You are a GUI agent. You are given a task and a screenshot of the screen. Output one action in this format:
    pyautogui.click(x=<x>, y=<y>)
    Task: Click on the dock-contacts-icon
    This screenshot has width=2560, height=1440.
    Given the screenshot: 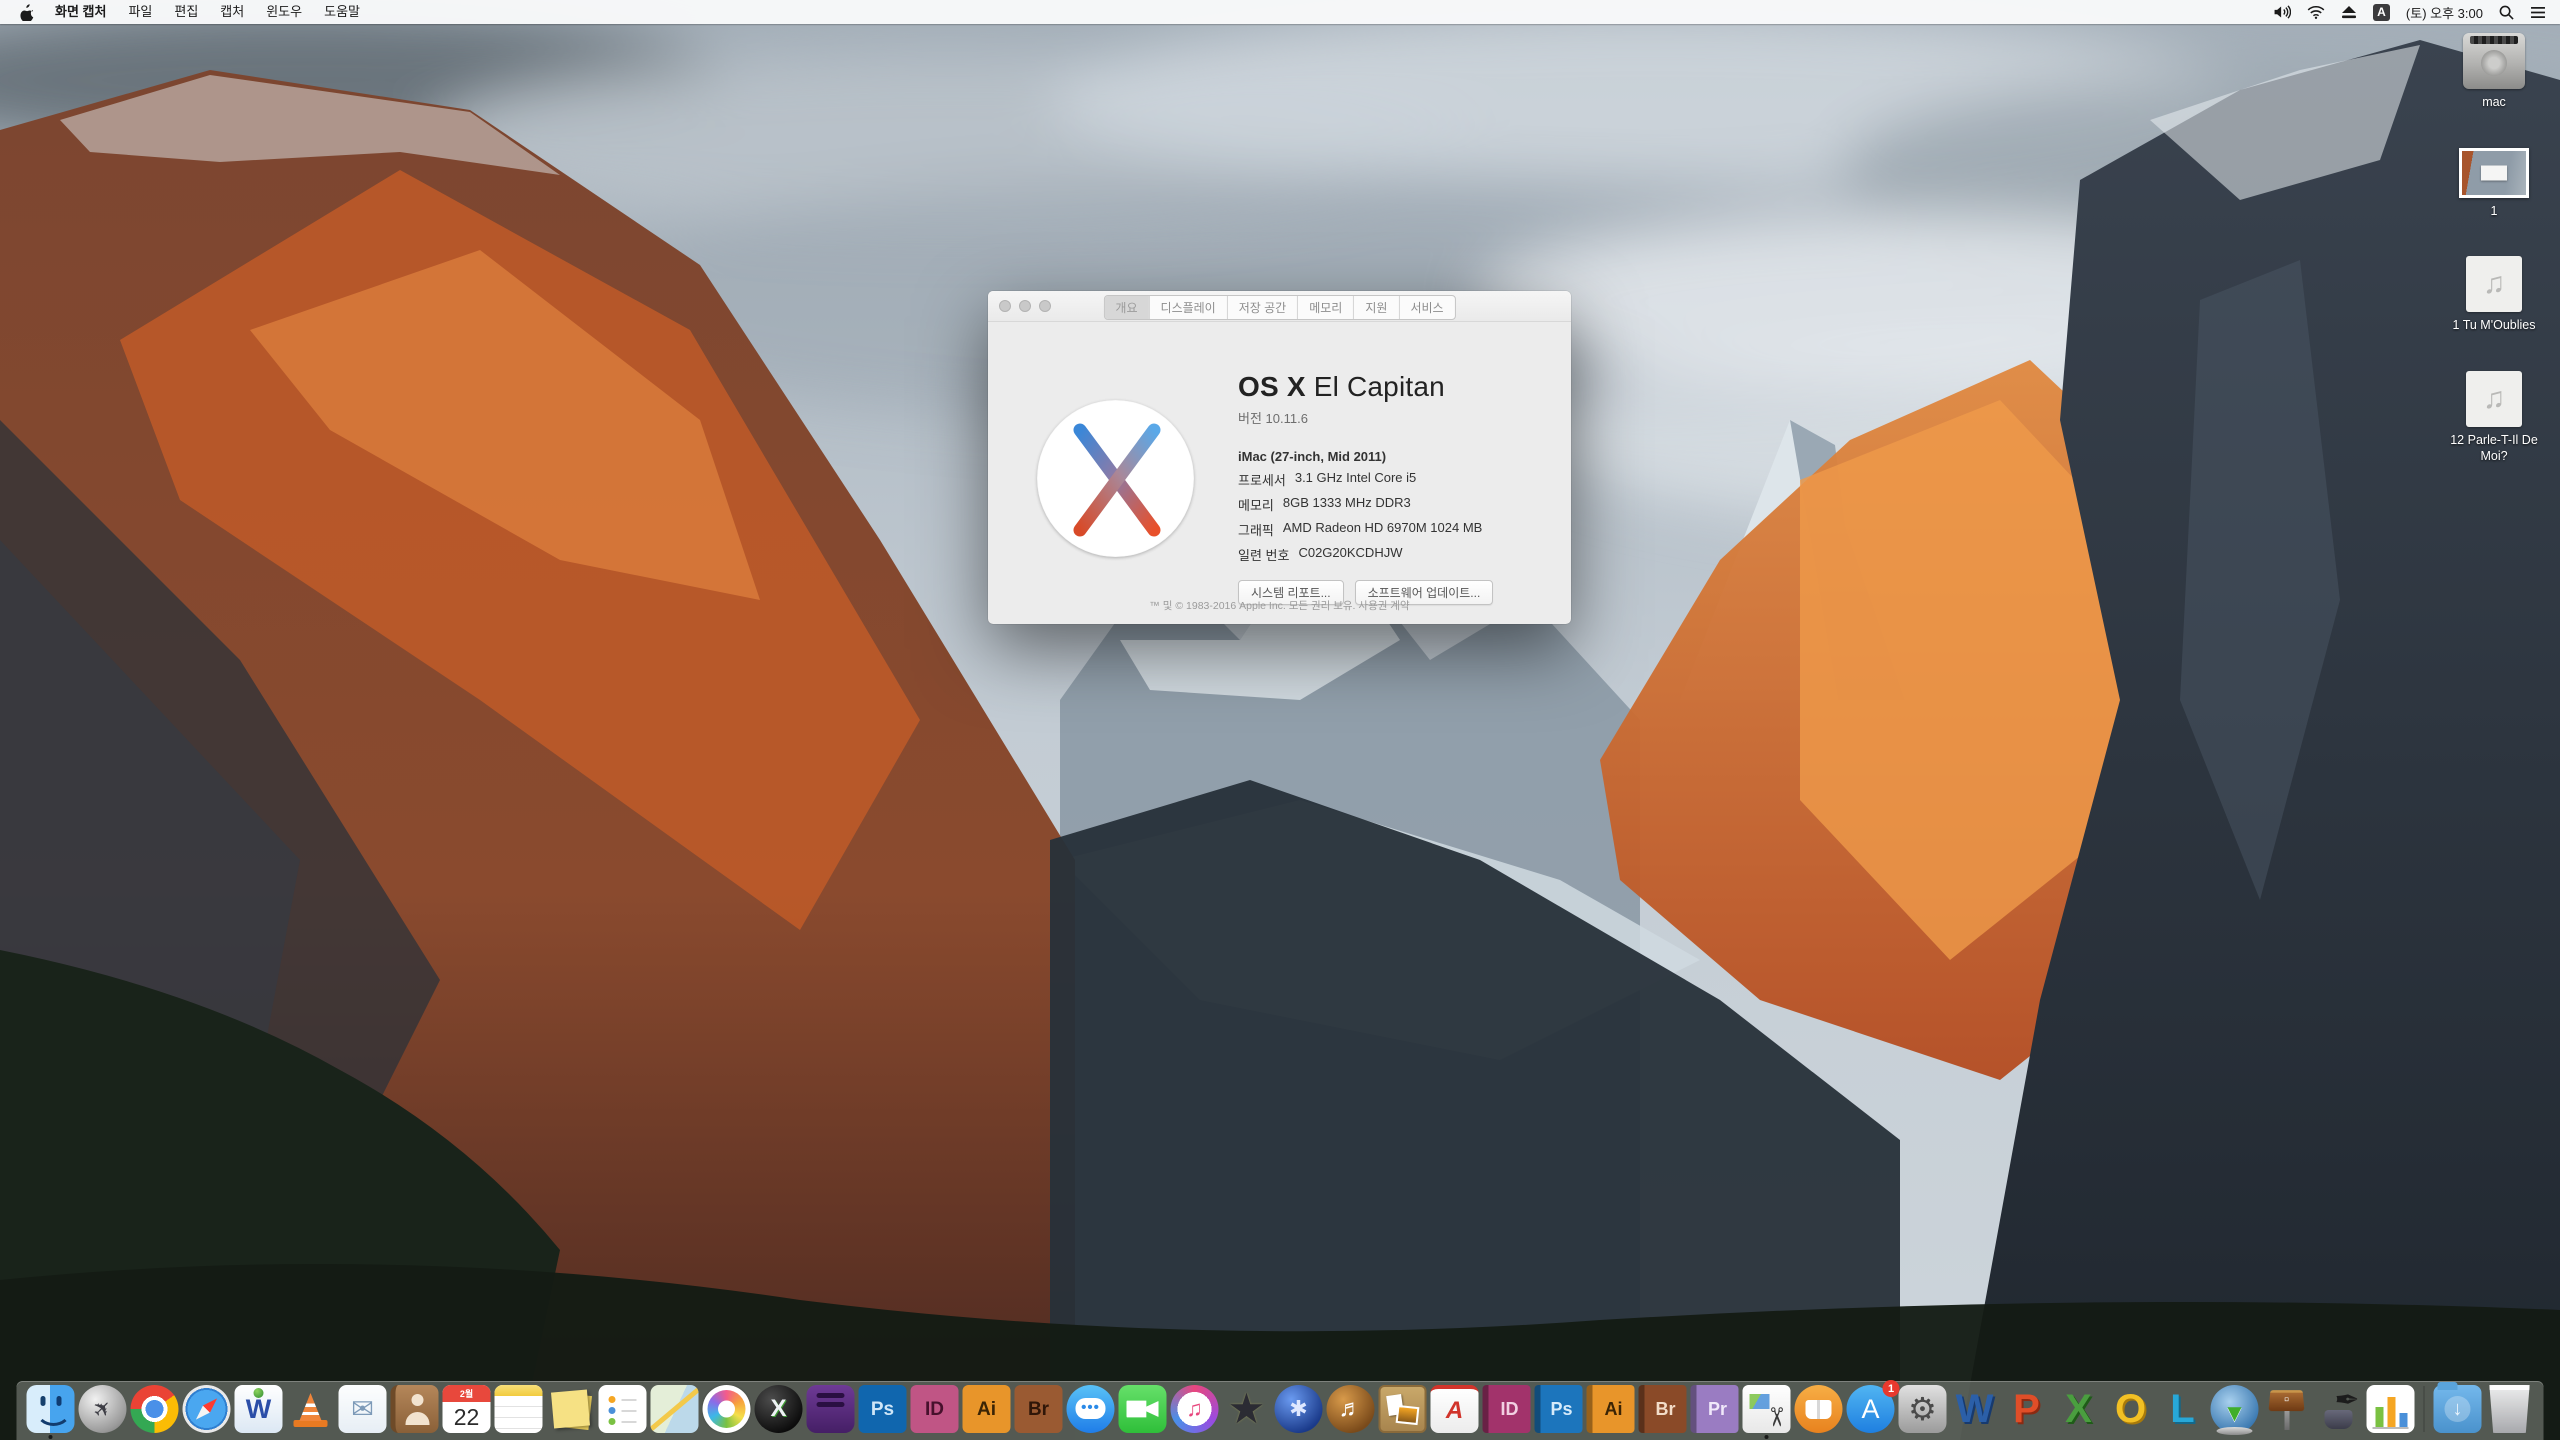 What is the action you would take?
    pyautogui.click(x=414, y=1409)
    